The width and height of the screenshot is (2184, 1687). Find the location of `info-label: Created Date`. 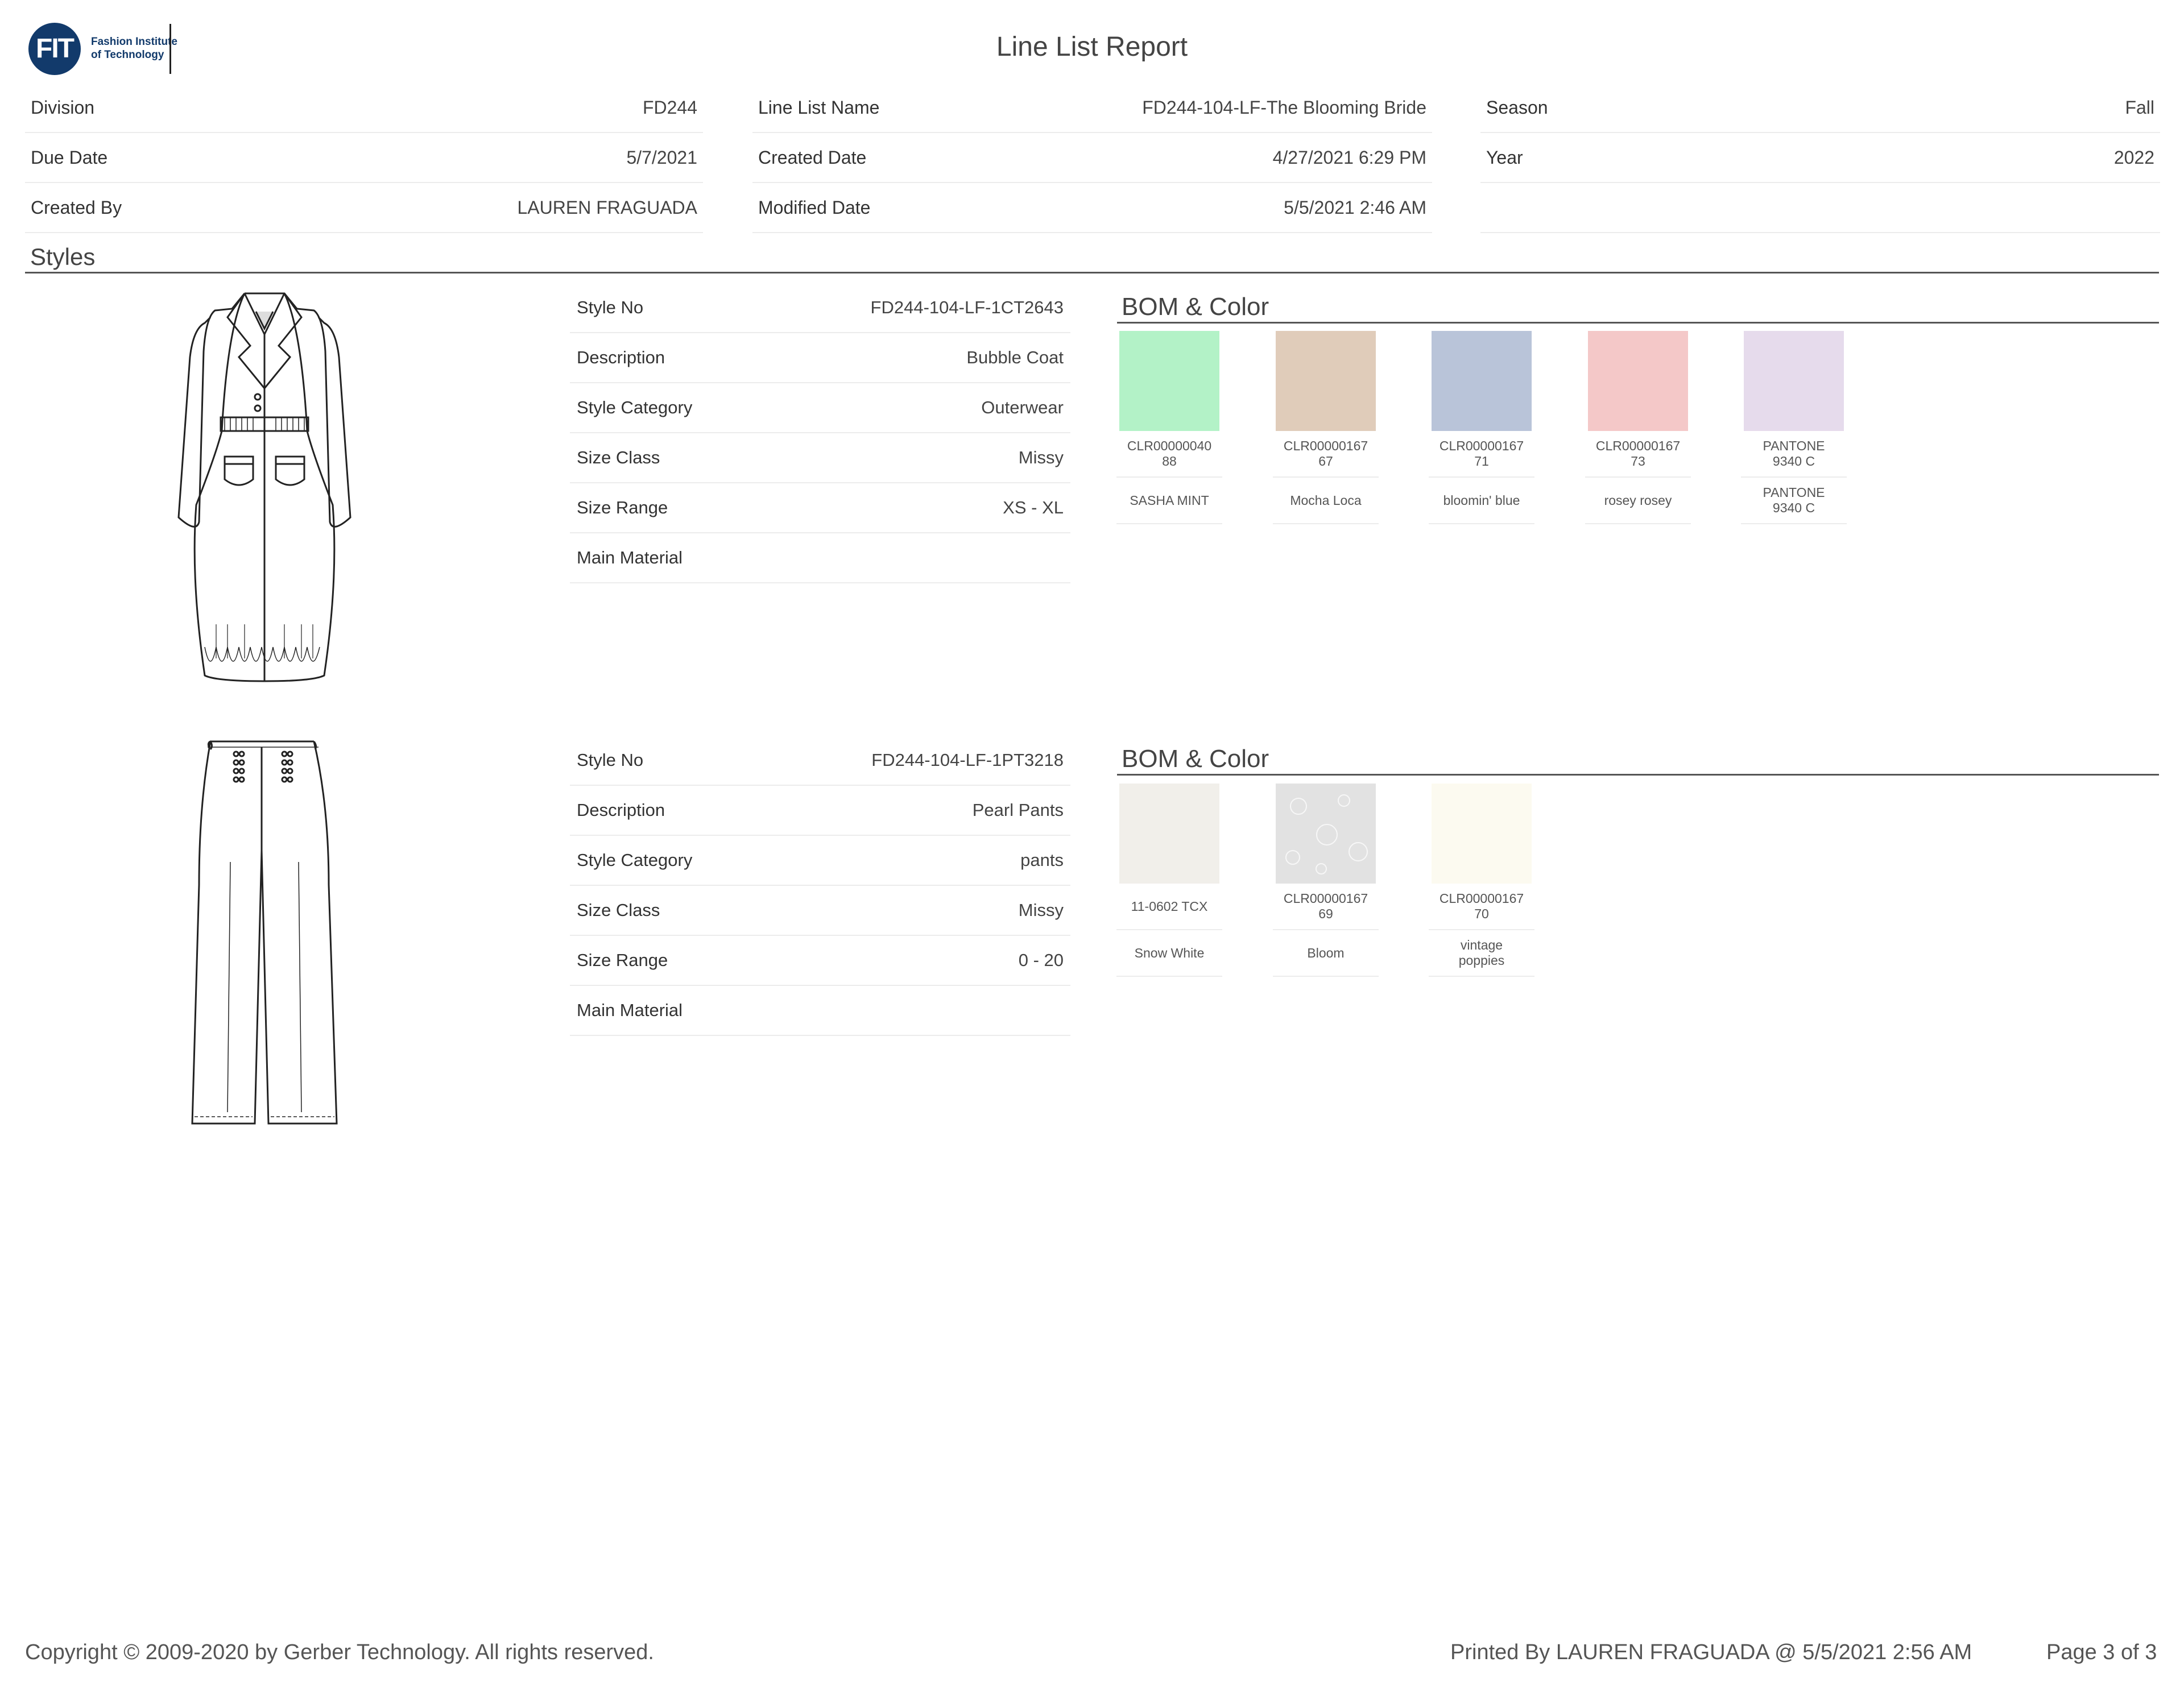

info-label: Created Date is located at coordinates (812, 157).